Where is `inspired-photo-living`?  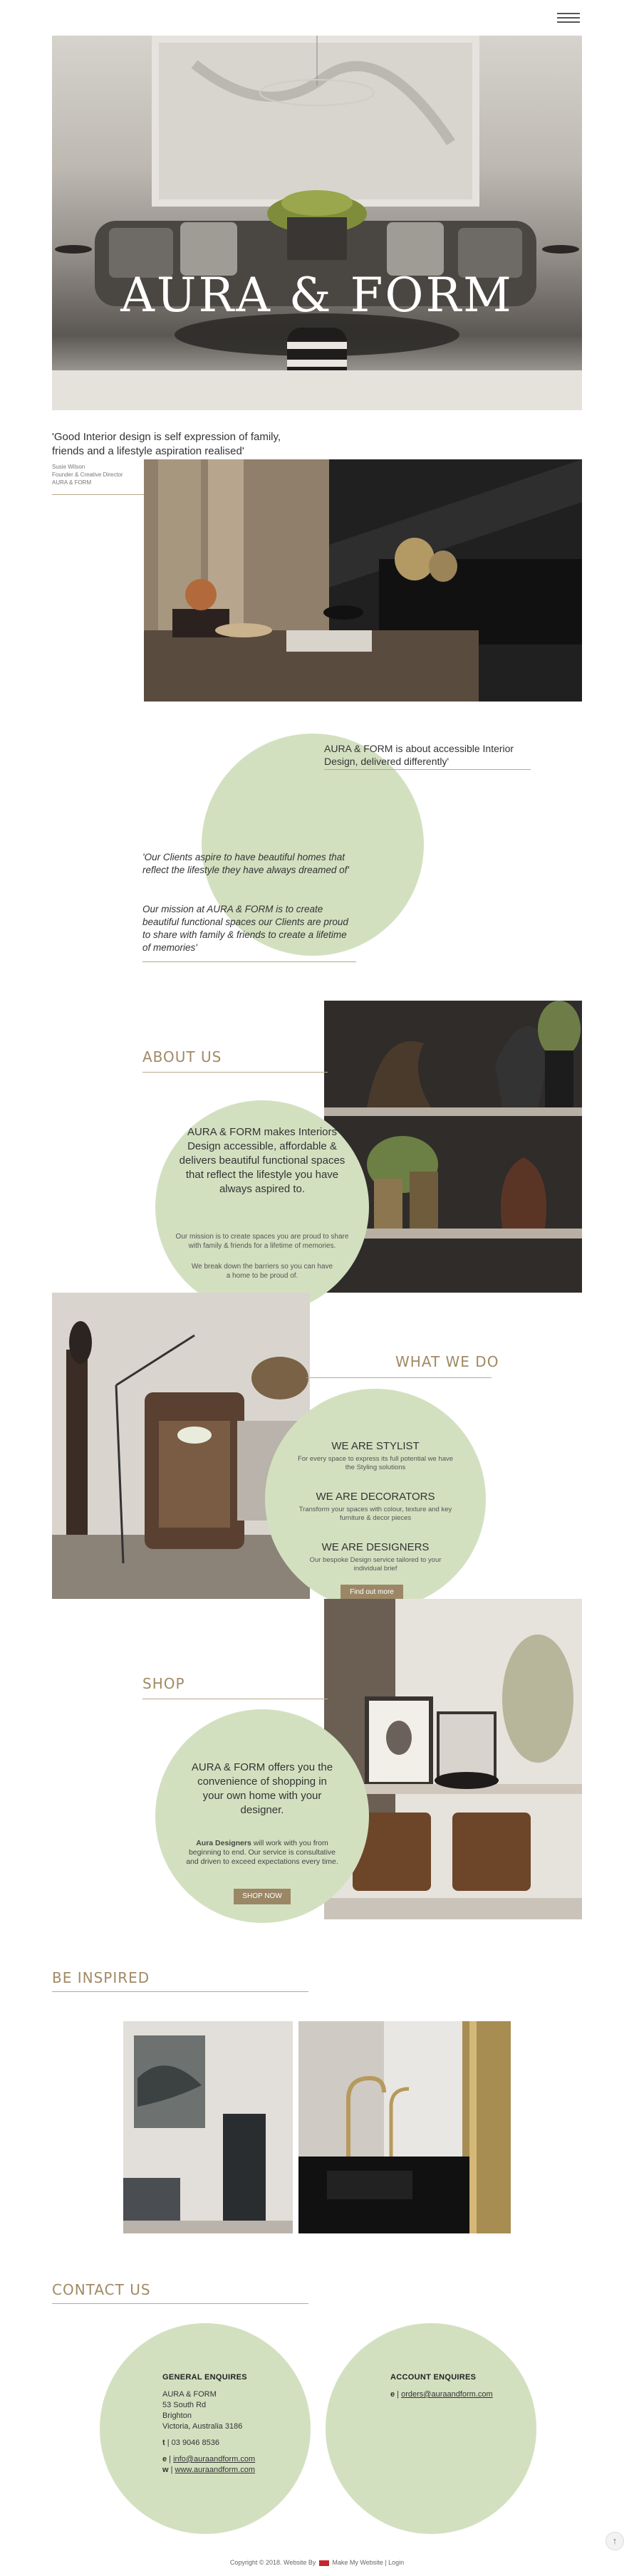
inspired-photo-living is located at coordinates (208, 2127).